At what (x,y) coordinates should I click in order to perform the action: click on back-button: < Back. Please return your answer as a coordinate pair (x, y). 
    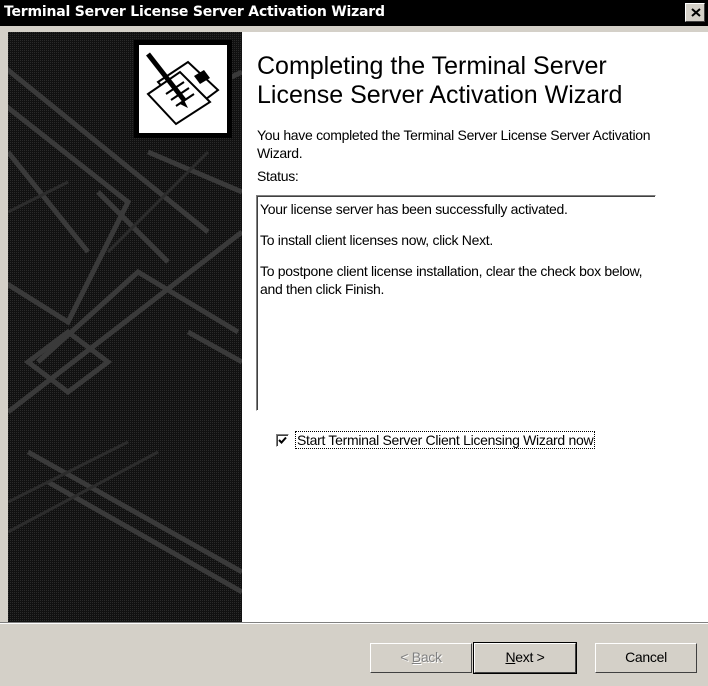
    Looking at the image, I should click on (421, 658).